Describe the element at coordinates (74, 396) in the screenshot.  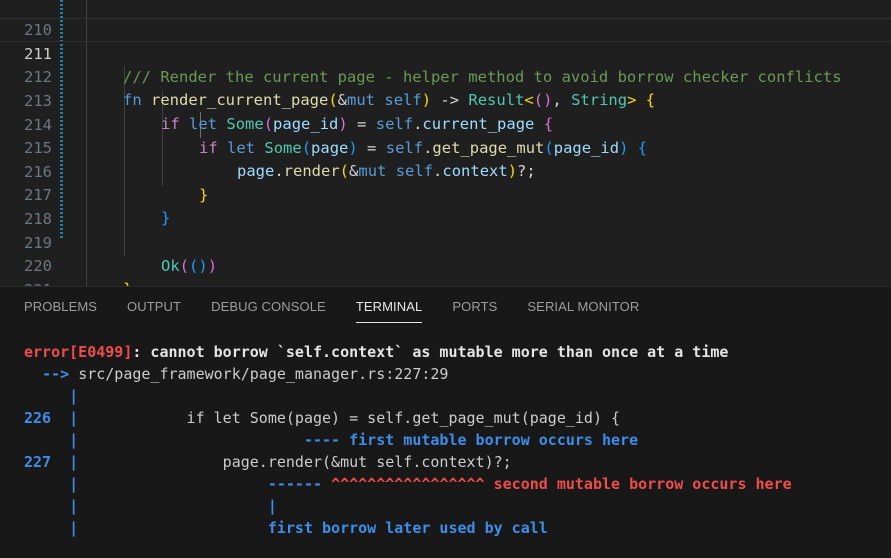
I see `gutter-pipe-line: |` at that location.